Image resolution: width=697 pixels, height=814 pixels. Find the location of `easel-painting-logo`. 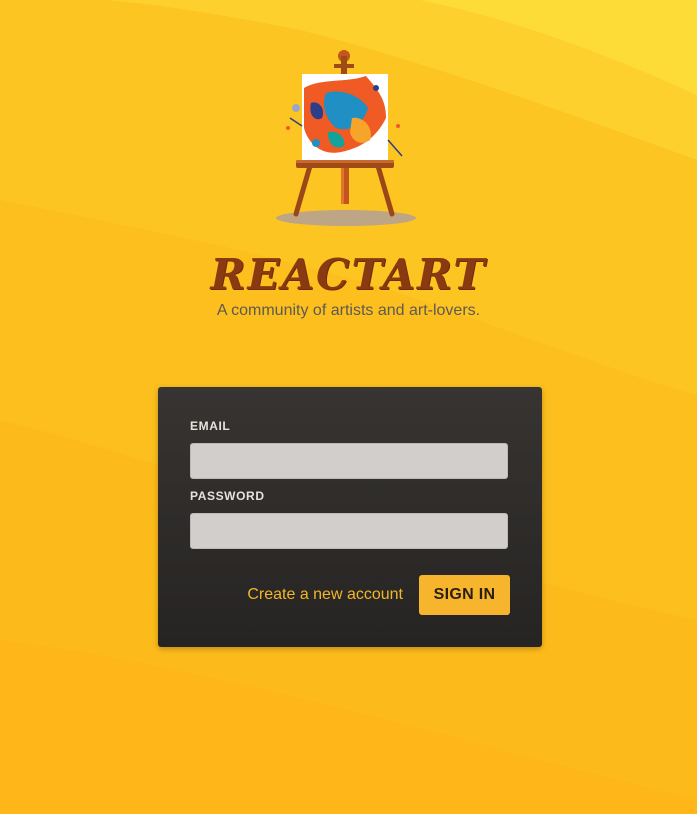

easel-painting-logo is located at coordinates (346, 140).